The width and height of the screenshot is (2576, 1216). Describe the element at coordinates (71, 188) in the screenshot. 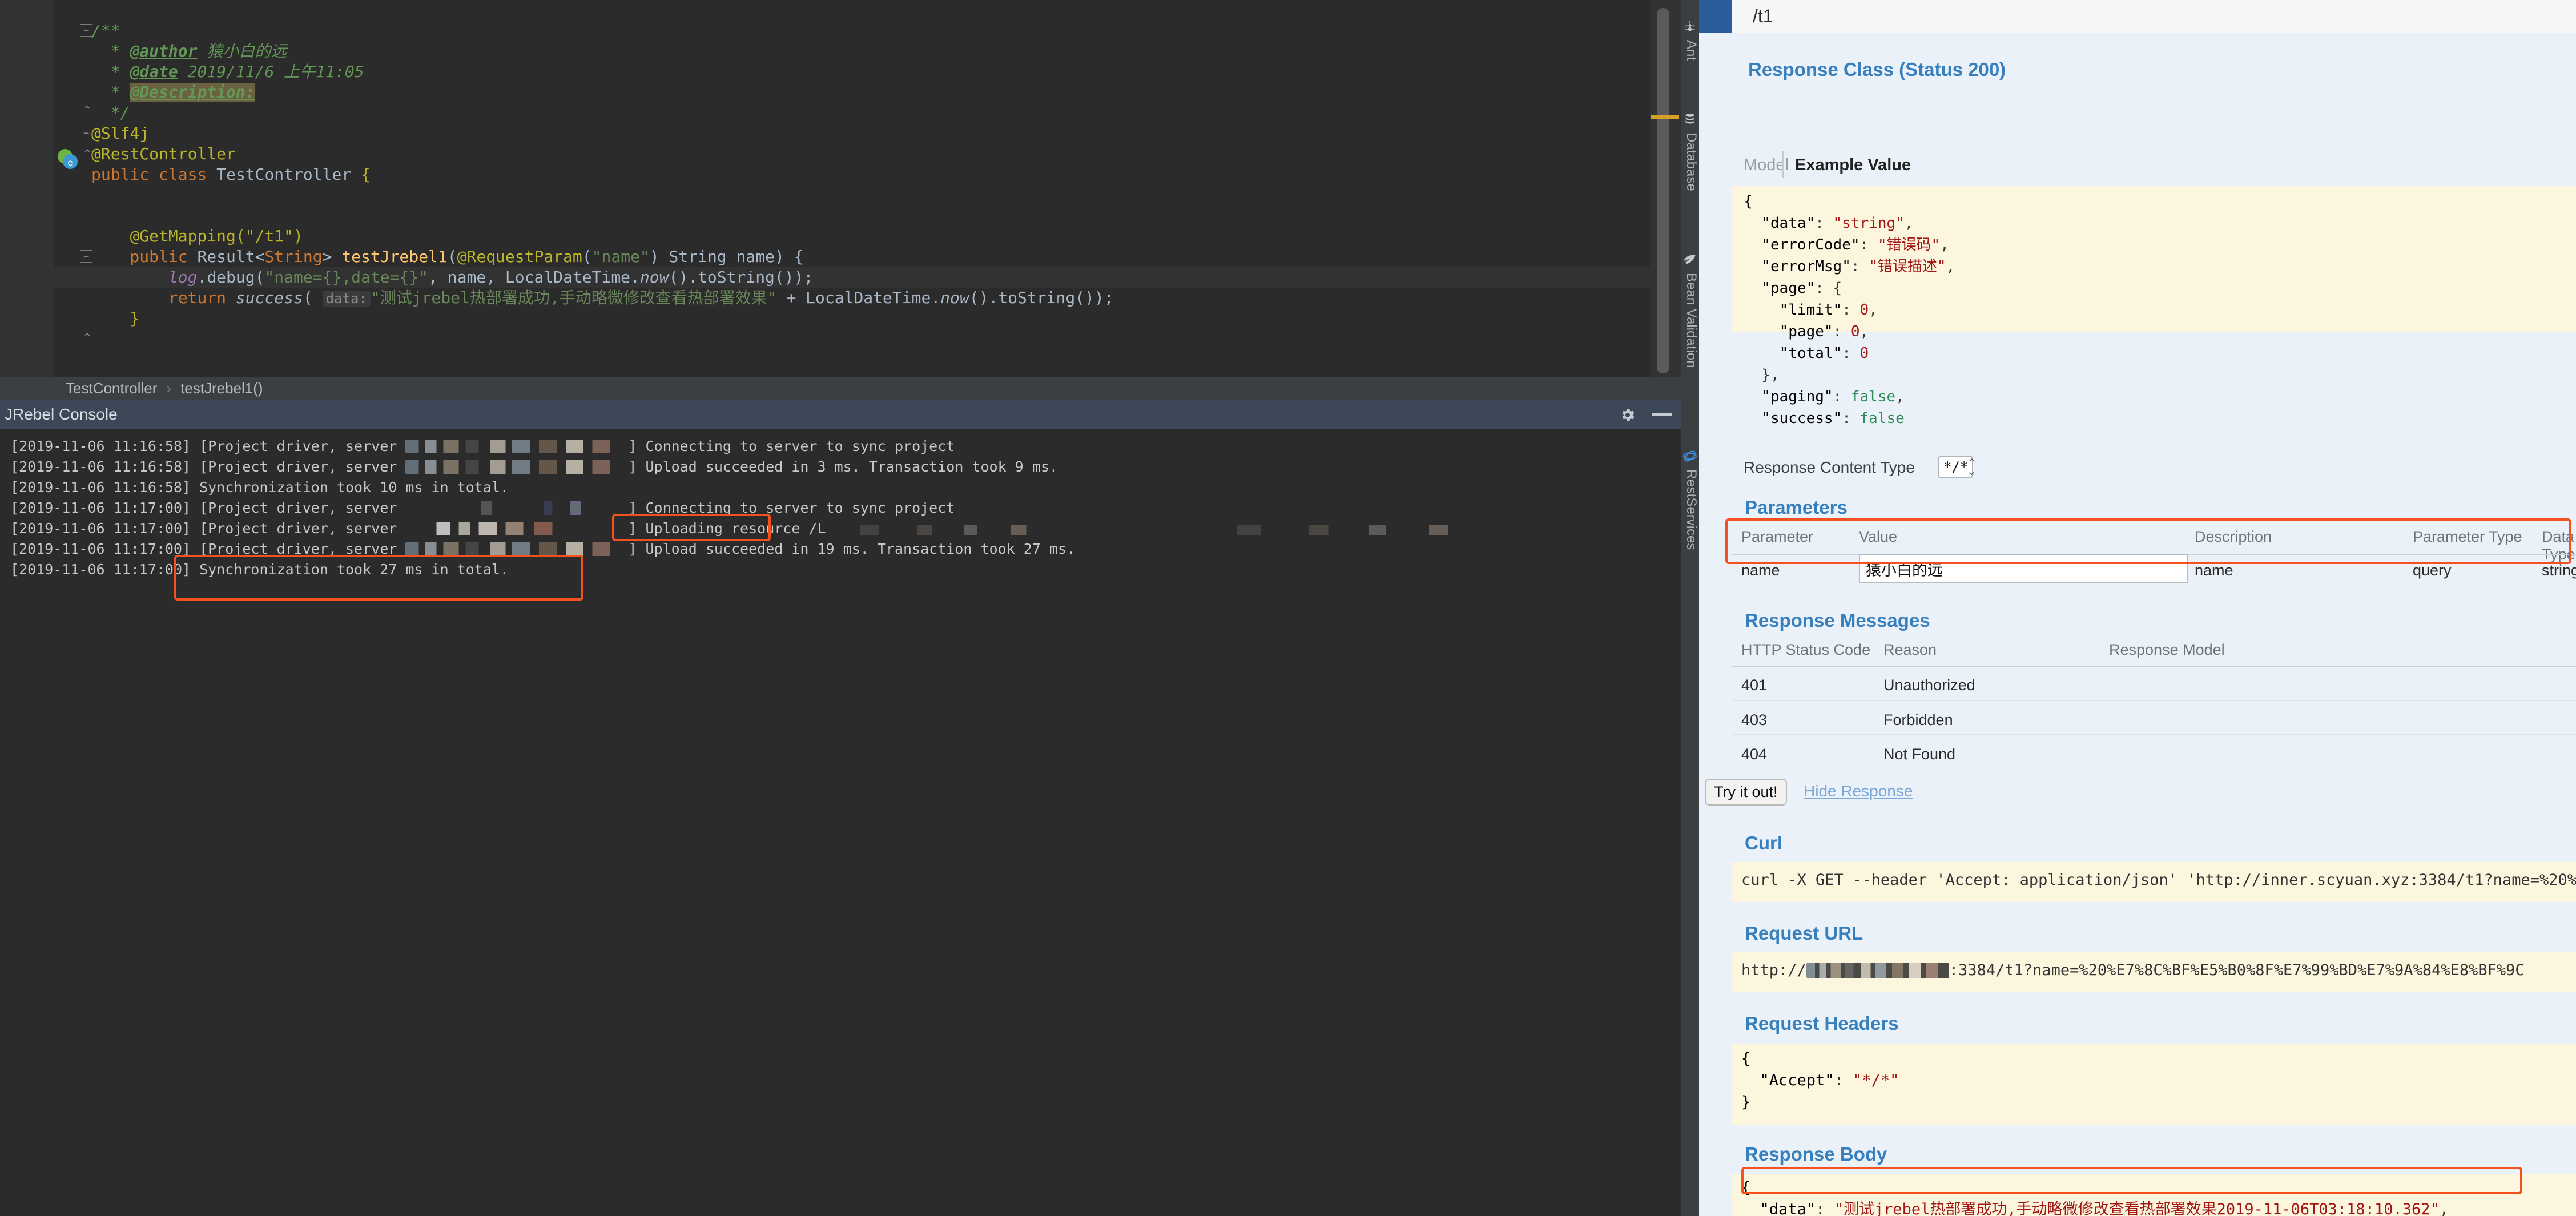

I see `editor-gutter-fold-column` at that location.